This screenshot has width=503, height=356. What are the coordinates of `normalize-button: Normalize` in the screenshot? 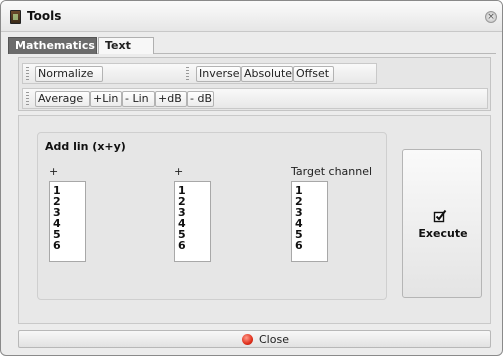 It's located at (69, 74).